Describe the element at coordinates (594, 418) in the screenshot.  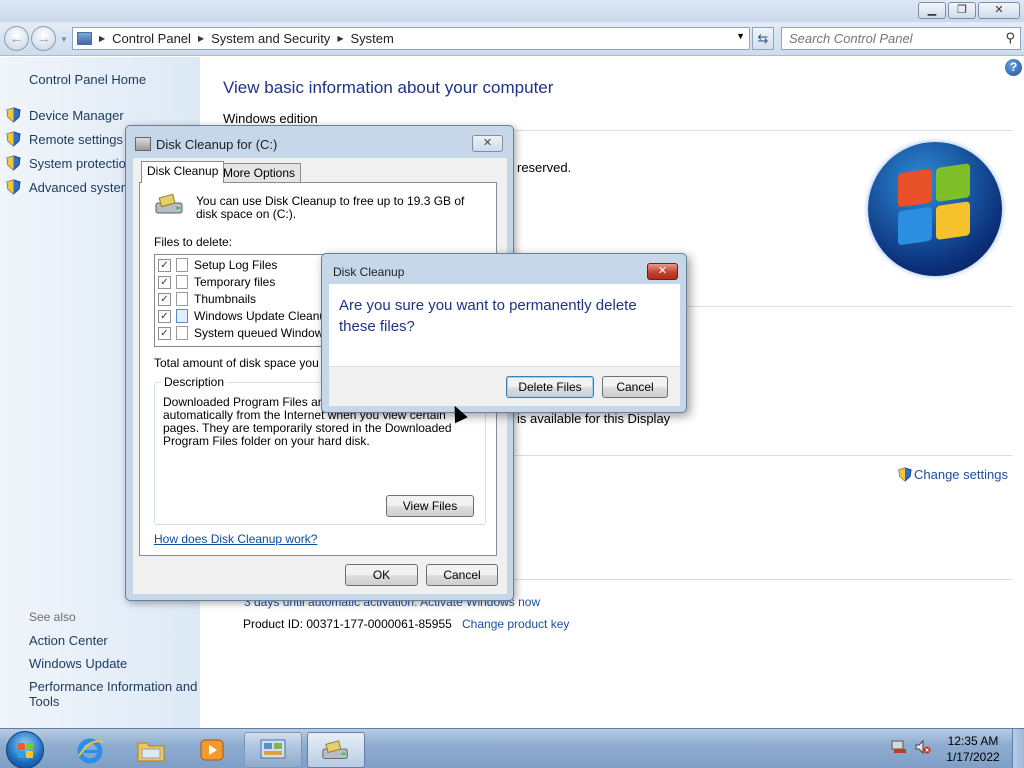
I see `display-text: is available for this Display` at that location.